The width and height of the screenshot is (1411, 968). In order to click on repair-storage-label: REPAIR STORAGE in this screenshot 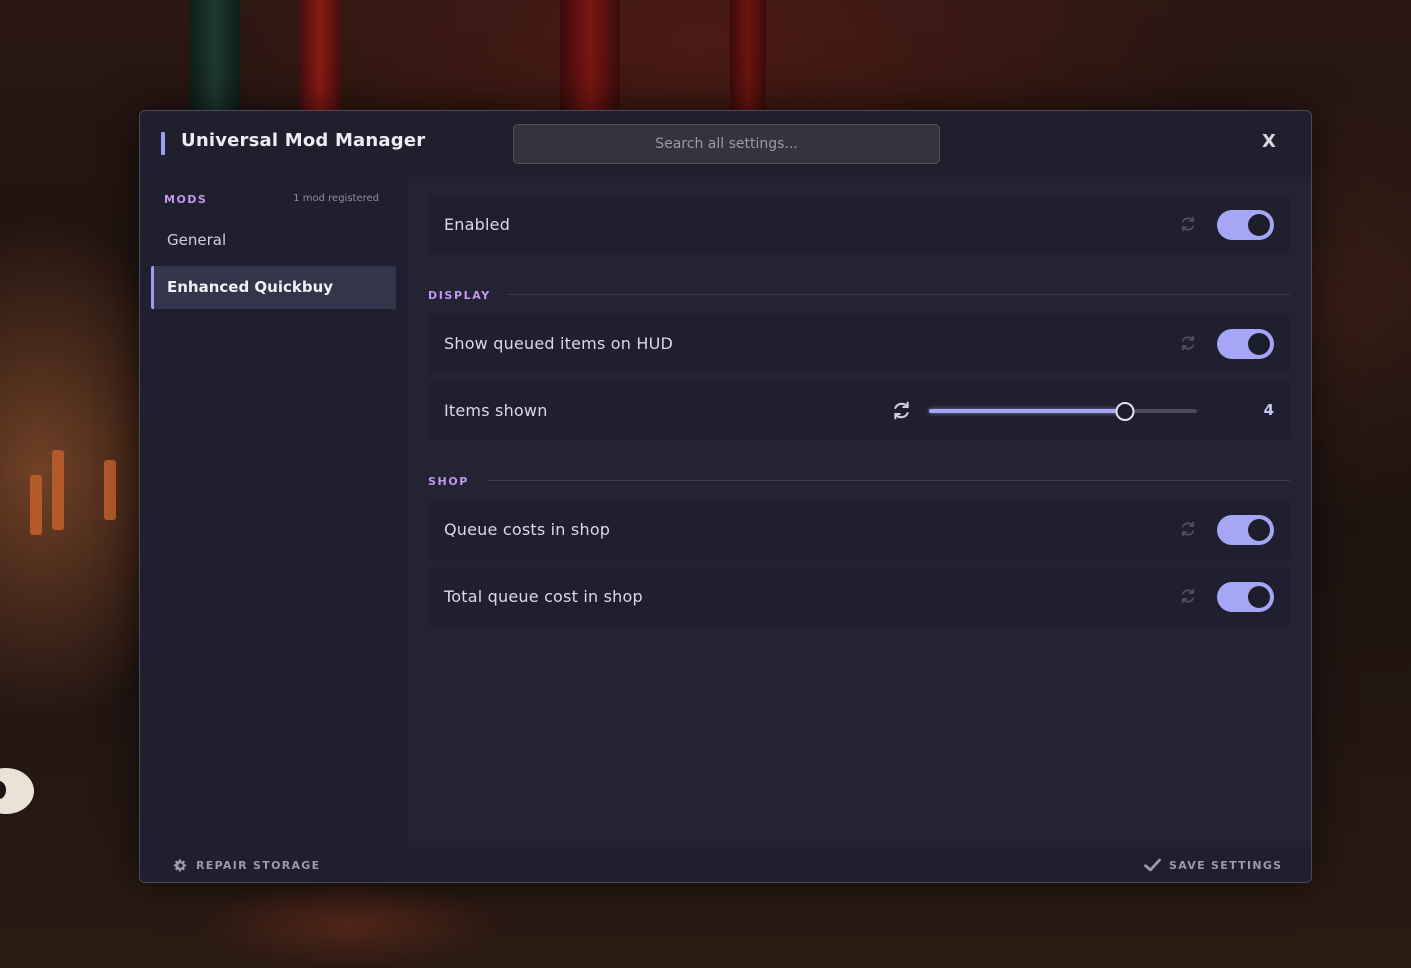, I will do `click(258, 865)`.